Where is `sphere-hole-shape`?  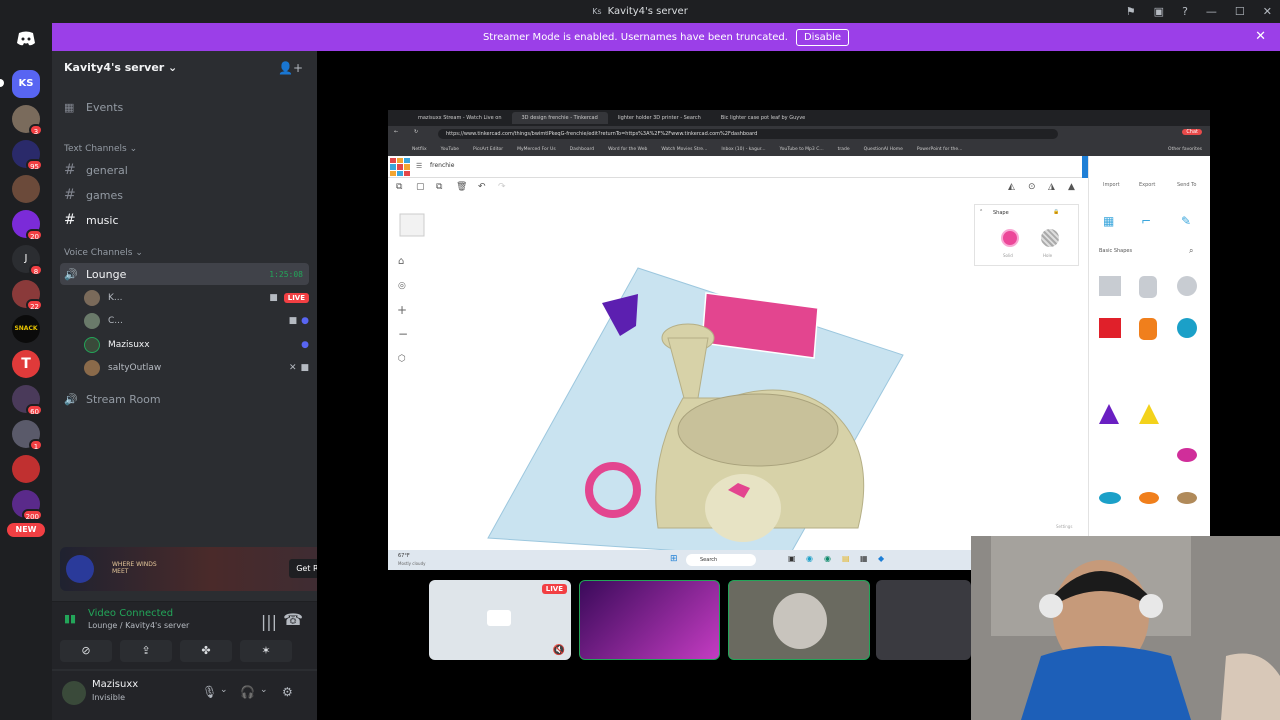
sphere-hole-shape is located at coordinates (1187, 286).